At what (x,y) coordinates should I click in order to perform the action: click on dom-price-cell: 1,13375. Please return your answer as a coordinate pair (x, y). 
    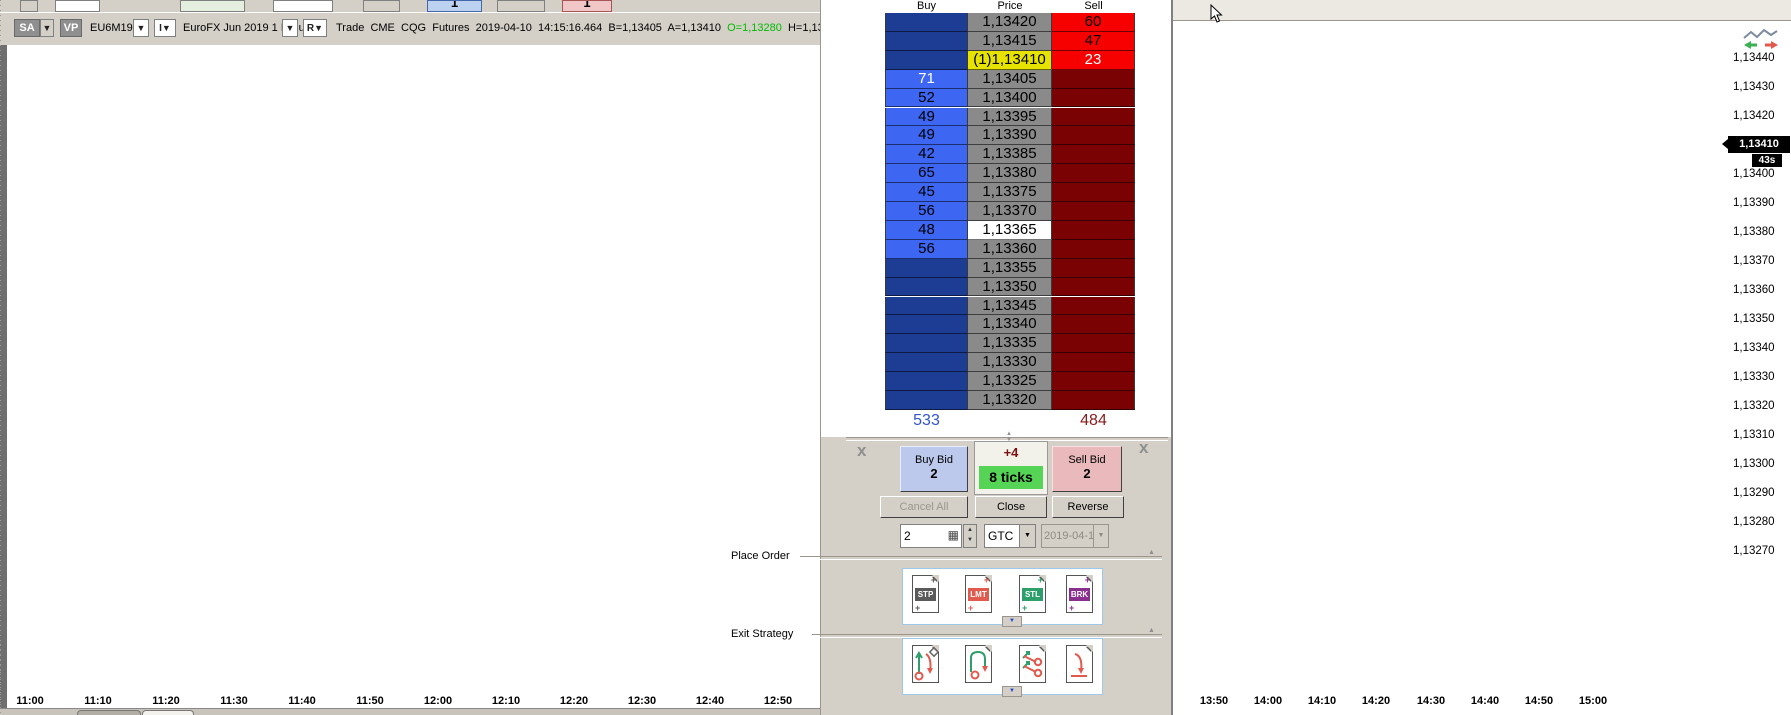
    Looking at the image, I should click on (1010, 192).